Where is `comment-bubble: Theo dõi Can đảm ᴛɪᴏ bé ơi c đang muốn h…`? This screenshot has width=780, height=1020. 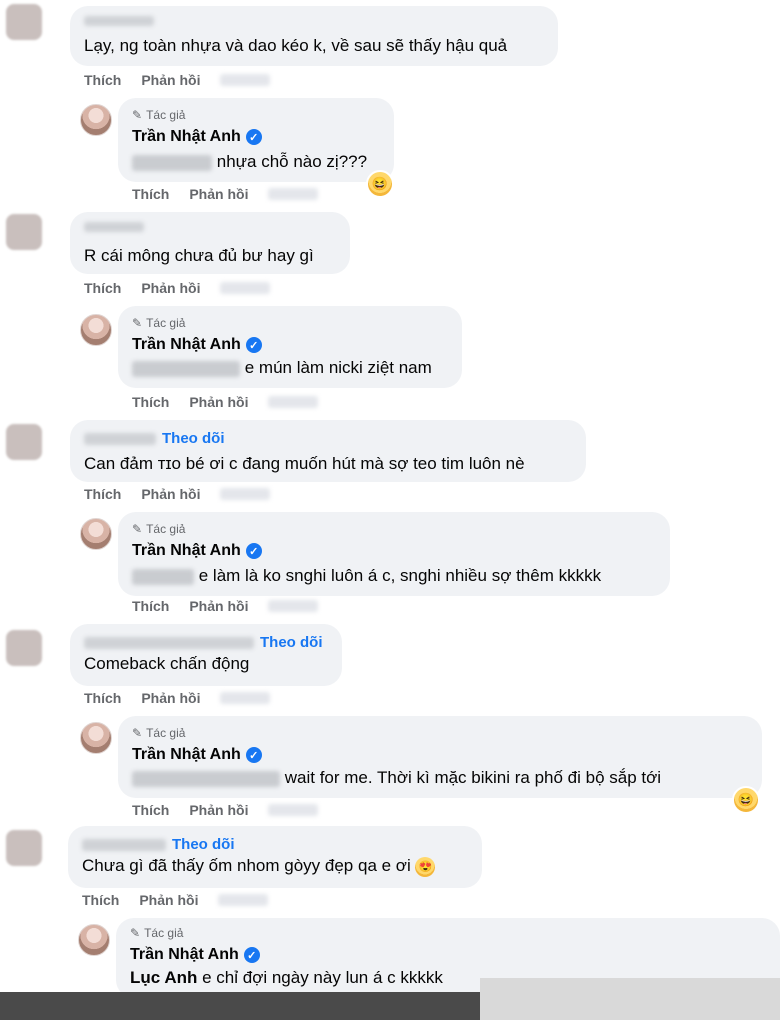 comment-bubble: Theo dõi Can đảm ᴛɪᴏ bé ơi c đang muốn h… is located at coordinates (328, 451).